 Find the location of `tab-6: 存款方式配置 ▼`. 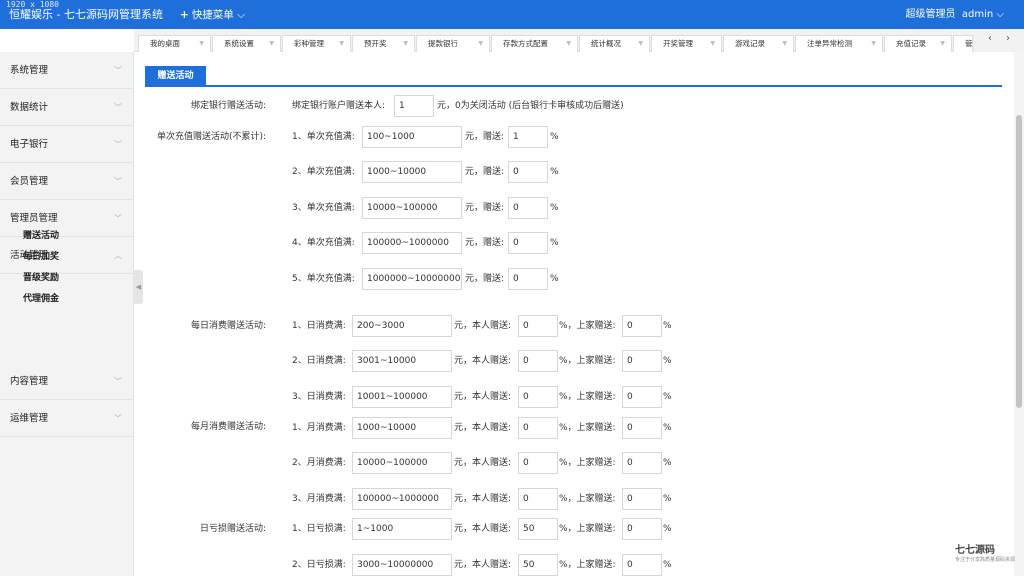

tab-6: 存款方式配置 ▼ is located at coordinates (534, 43).